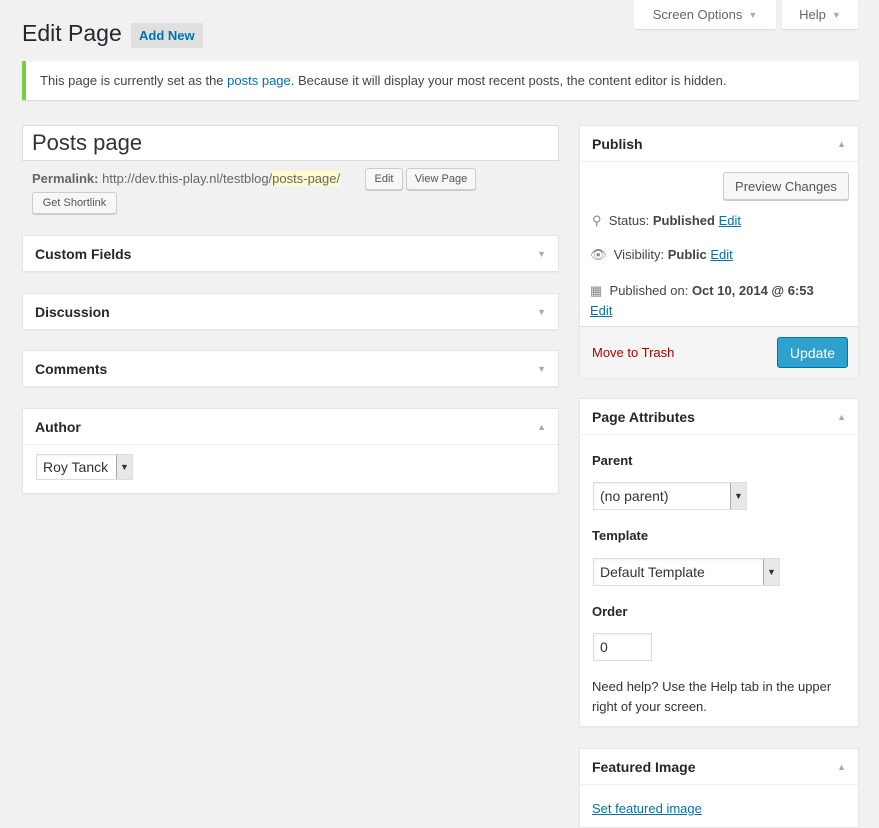  I want to click on template-label: Template, so click(620, 535).